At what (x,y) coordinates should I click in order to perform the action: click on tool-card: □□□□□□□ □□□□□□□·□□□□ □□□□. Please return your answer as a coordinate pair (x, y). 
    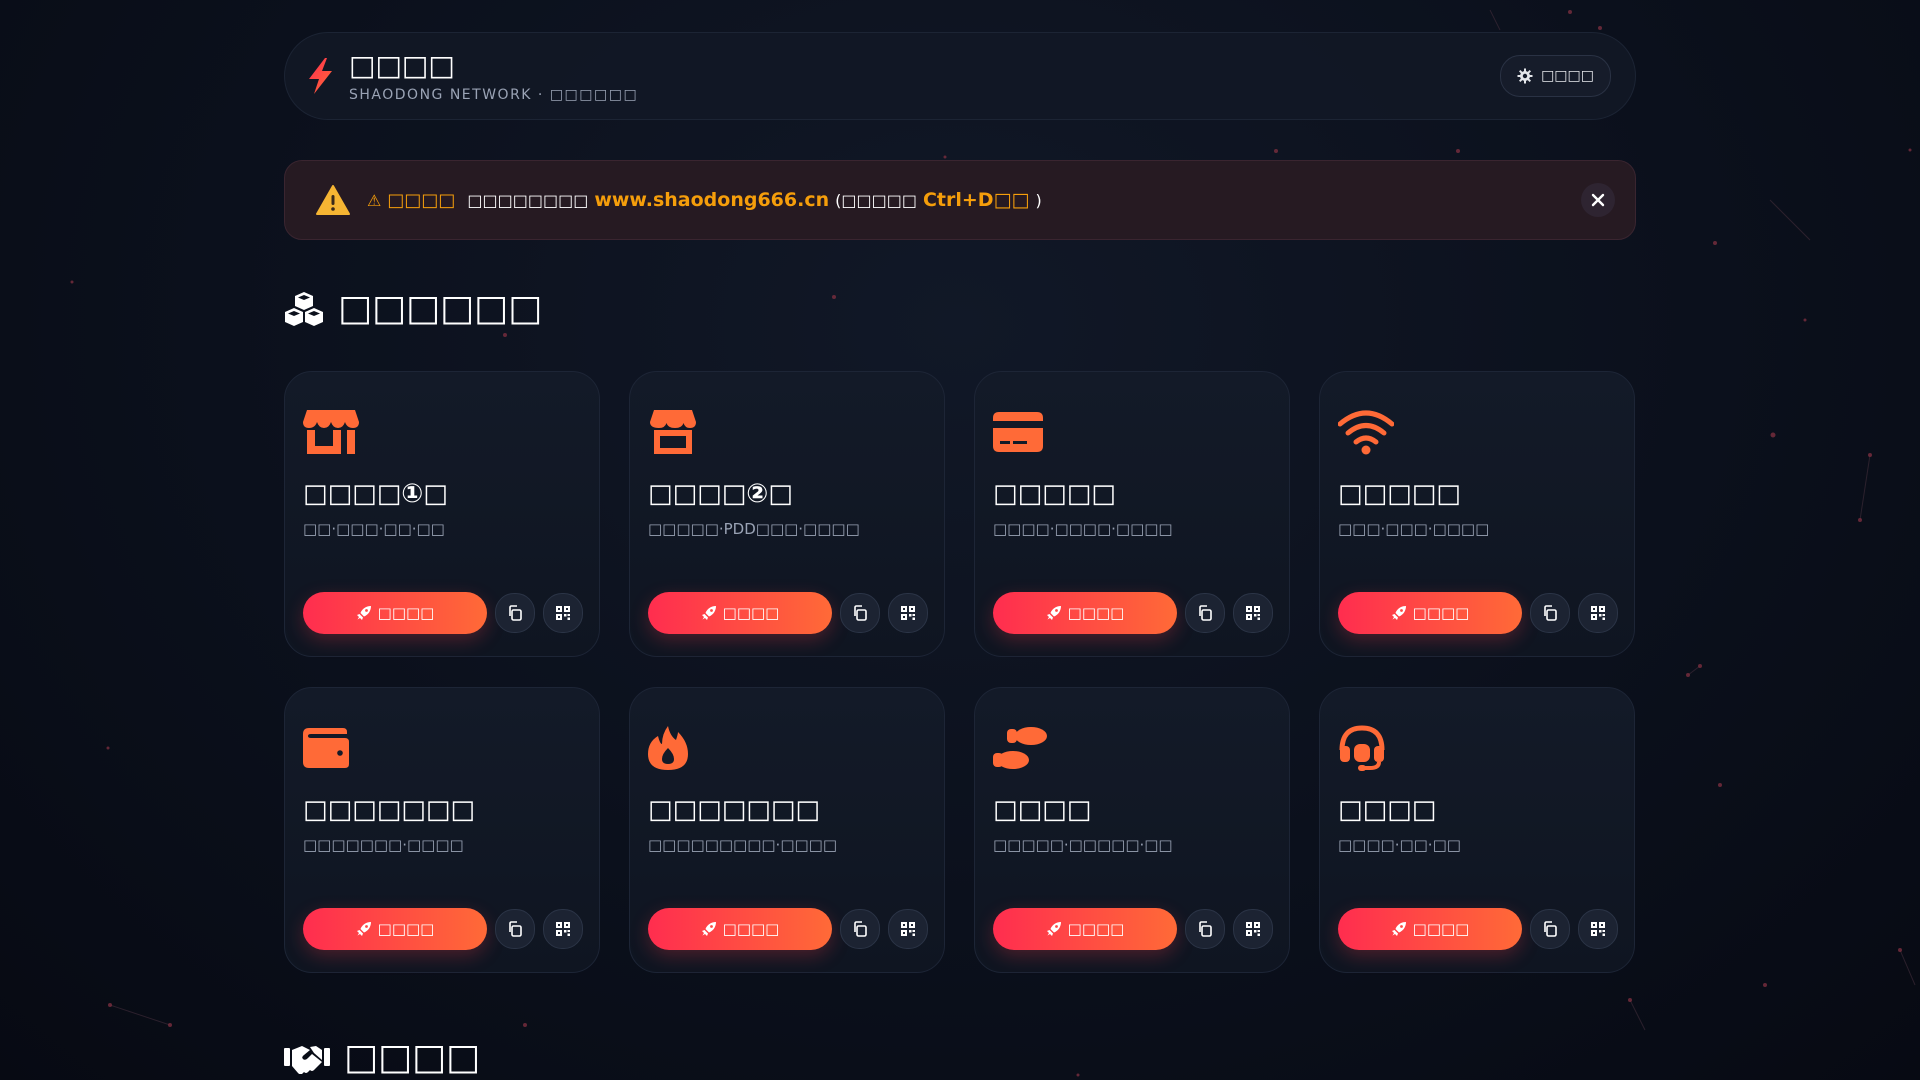
    Looking at the image, I should click on (442, 830).